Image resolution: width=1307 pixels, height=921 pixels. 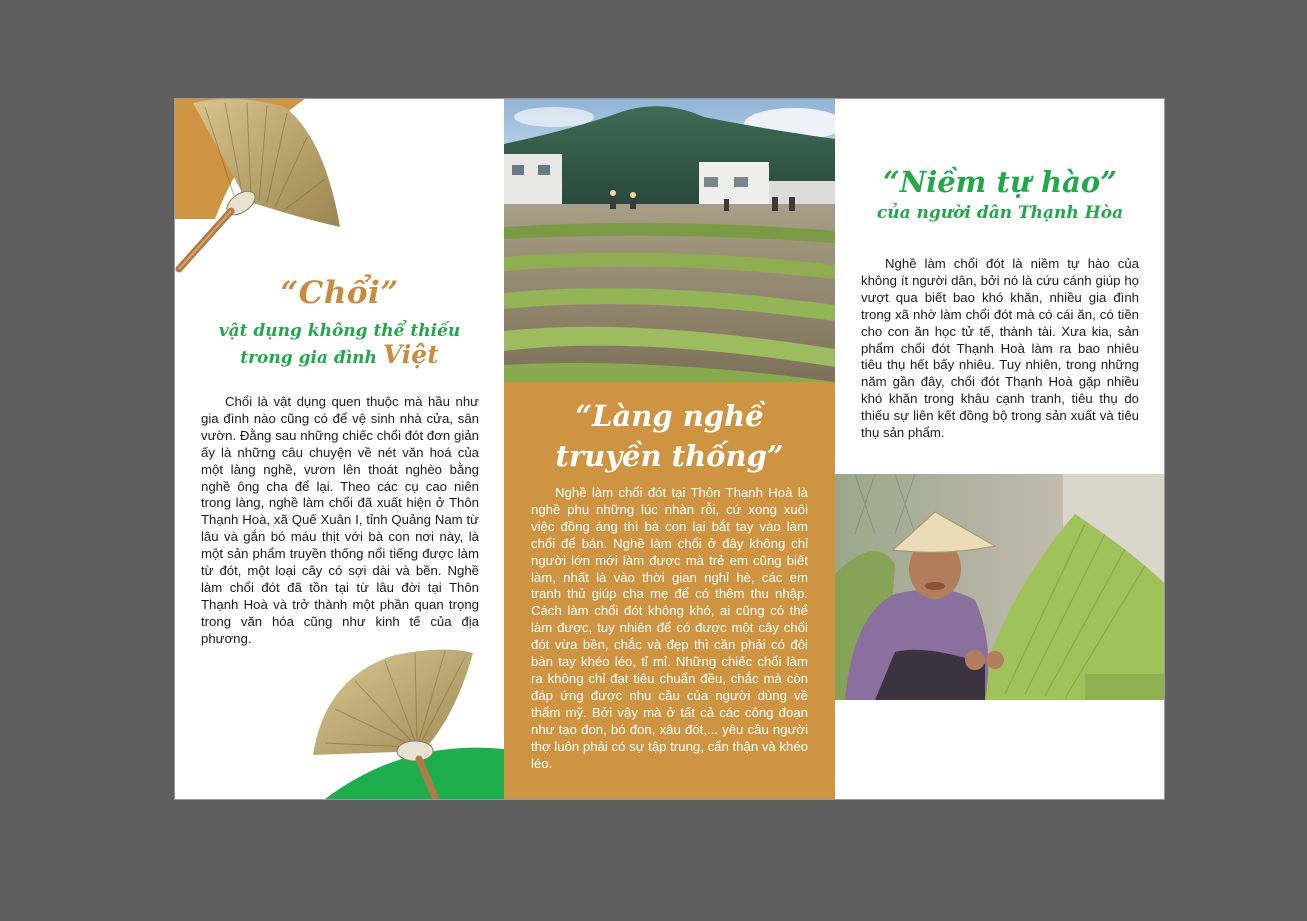 I want to click on subtitle-line-2-text: trong gia đình, so click(x=308, y=358).